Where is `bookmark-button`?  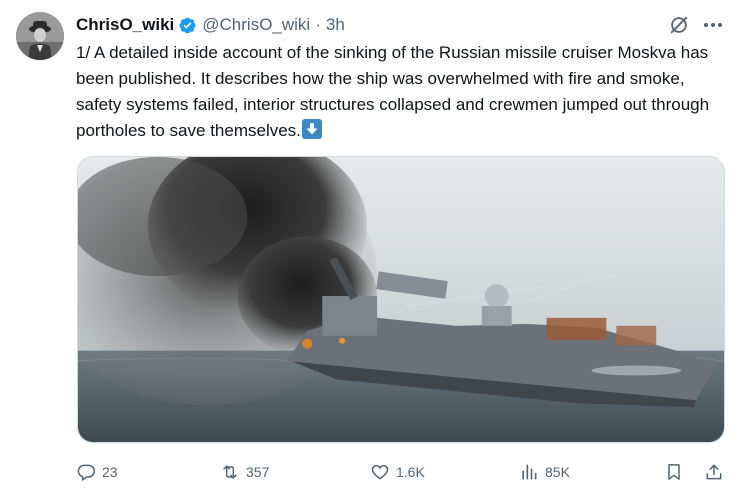
bookmark-button is located at coordinates (674, 472).